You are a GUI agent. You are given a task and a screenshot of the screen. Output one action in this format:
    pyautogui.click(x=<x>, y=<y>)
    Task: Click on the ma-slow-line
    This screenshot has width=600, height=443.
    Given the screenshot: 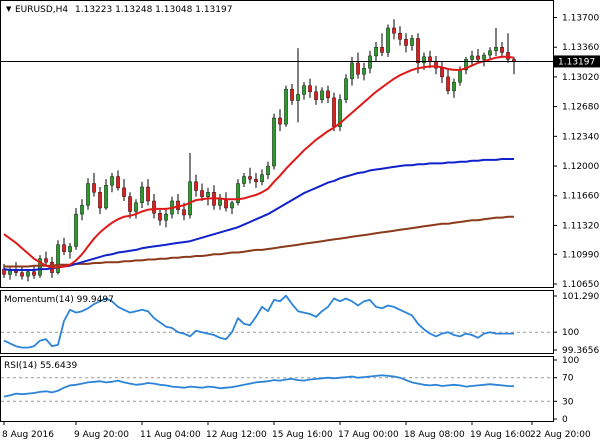 What is the action you would take?
    pyautogui.click(x=259, y=241)
    